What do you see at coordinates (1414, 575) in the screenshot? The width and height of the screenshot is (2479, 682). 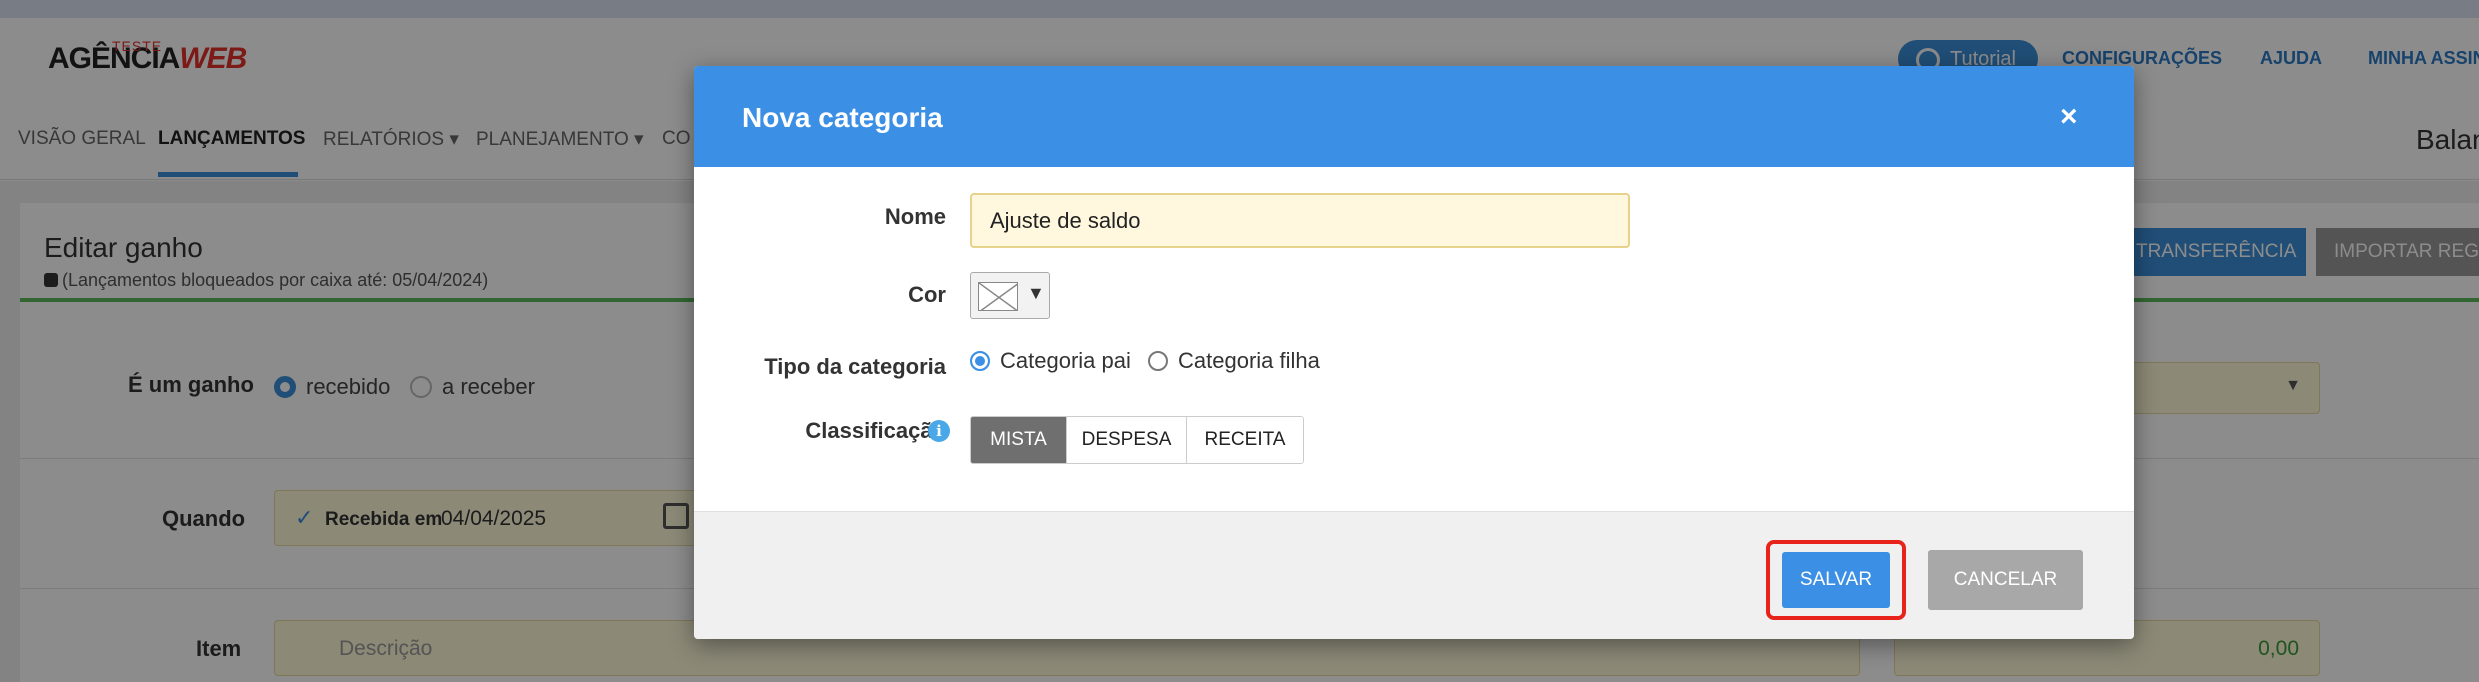 I see `modal-footer: SALVAR CANCELAR` at bounding box center [1414, 575].